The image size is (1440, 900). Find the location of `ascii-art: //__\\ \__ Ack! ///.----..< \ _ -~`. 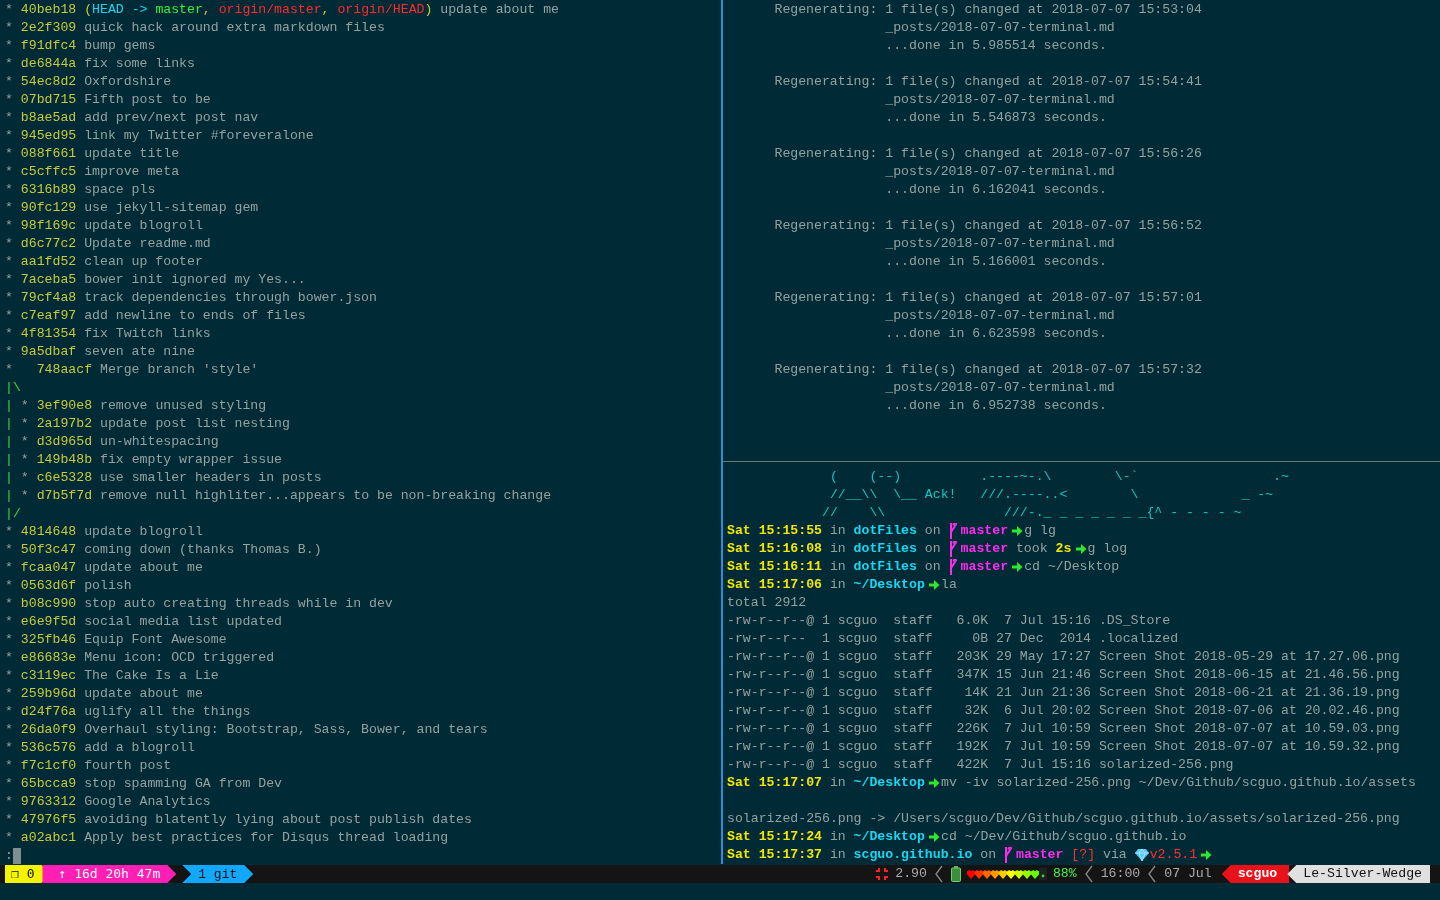

ascii-art: //__\\ \__ Ack! ///.----..< \ _ -~ is located at coordinates (1051, 495).